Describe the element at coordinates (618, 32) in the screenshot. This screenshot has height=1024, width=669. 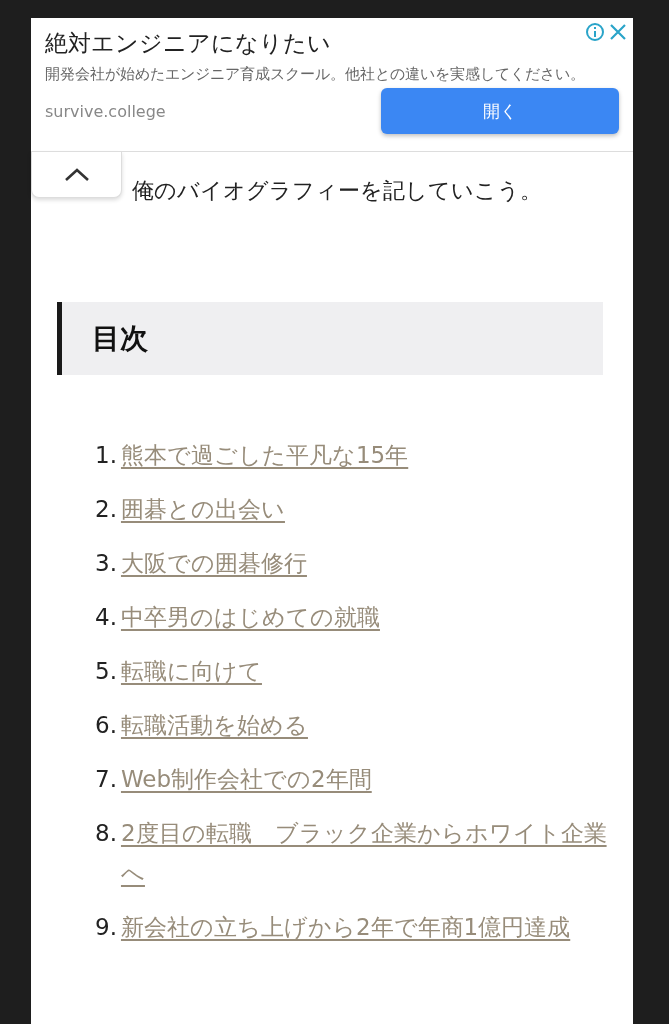
I see `close-icon` at that location.